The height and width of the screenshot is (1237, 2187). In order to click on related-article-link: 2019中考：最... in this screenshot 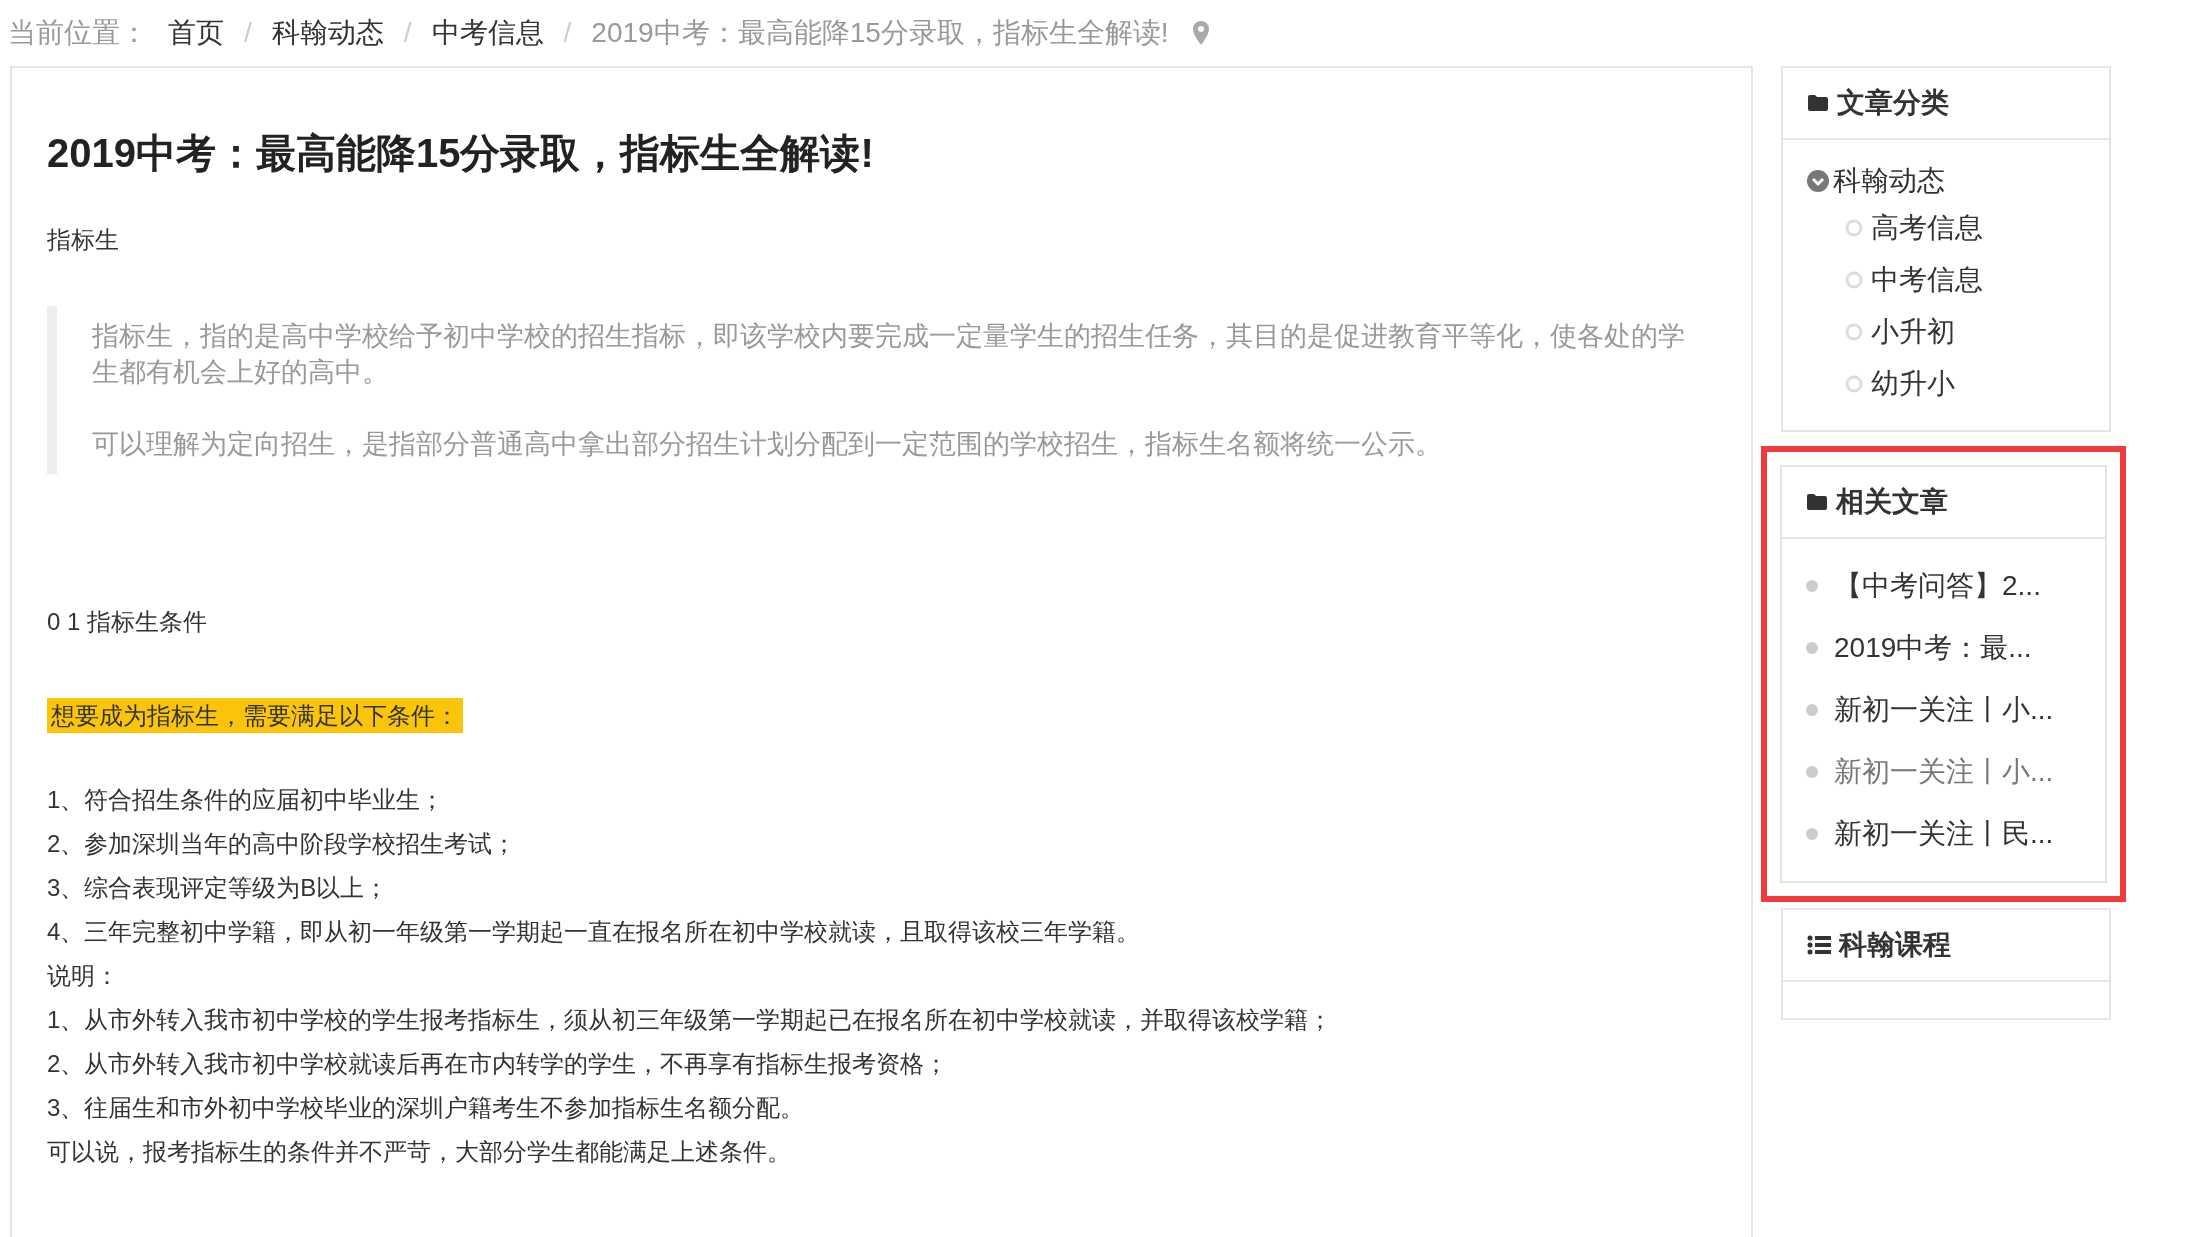, I will do `click(1933, 648)`.